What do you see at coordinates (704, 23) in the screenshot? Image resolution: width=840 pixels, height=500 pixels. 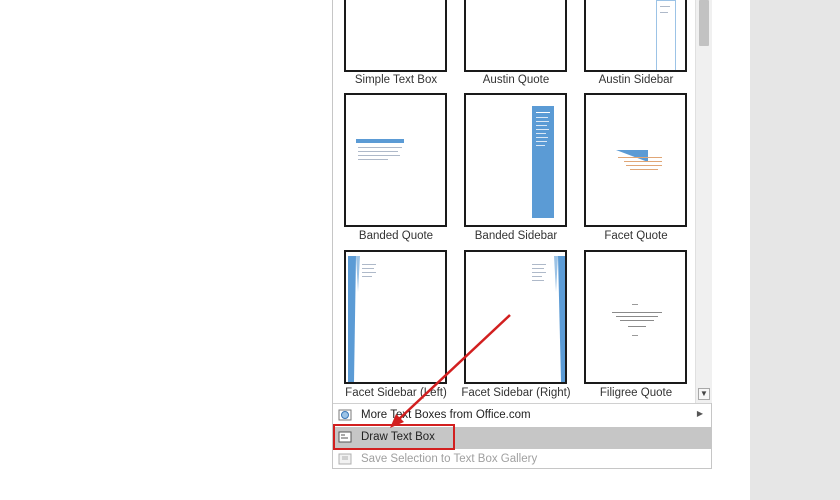 I see `scrollbar-thumb` at bounding box center [704, 23].